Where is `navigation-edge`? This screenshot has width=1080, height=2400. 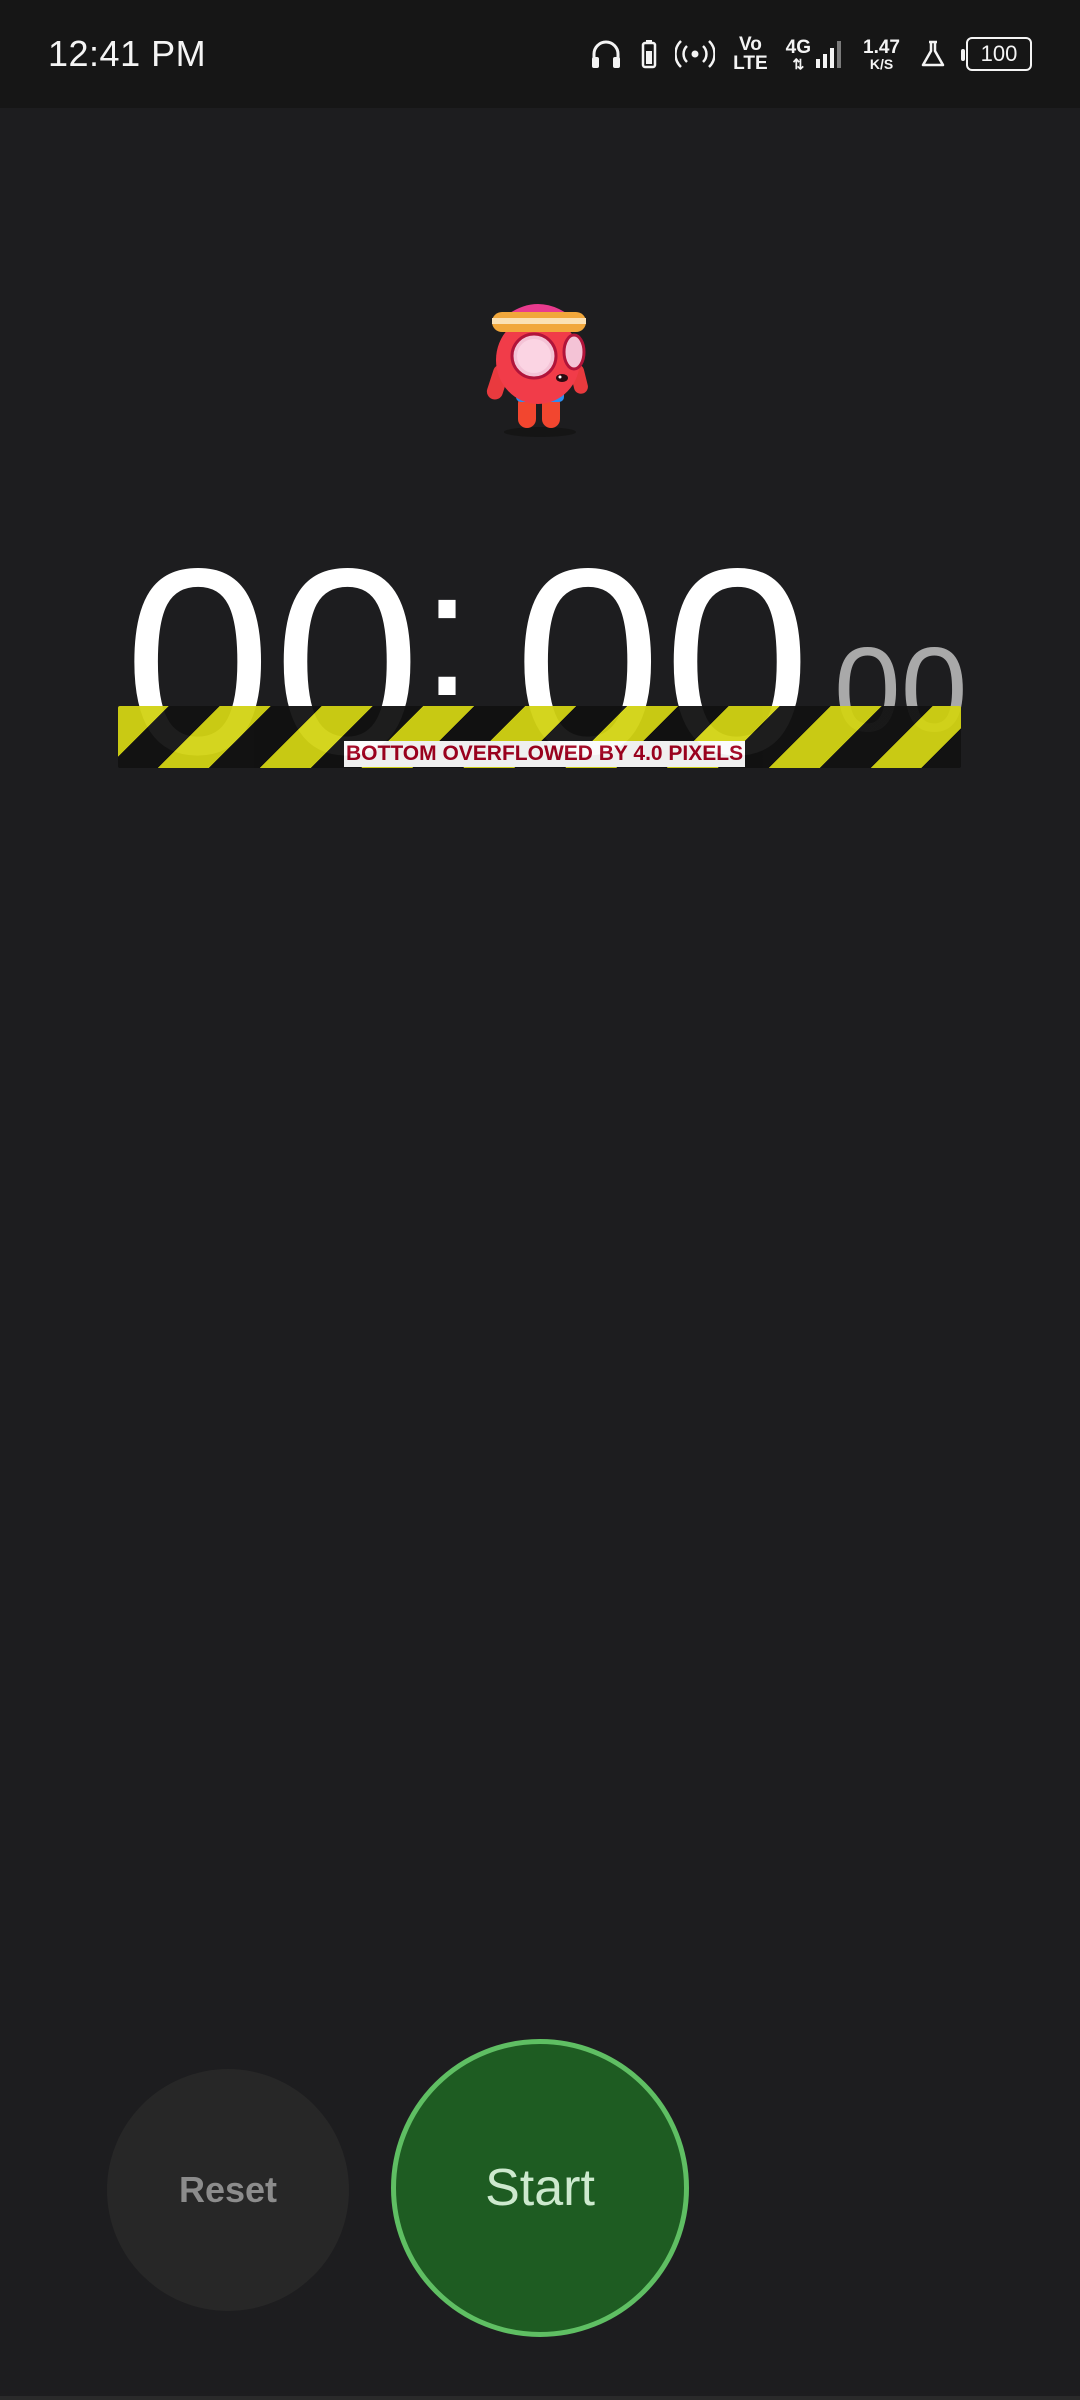 navigation-edge is located at coordinates (540, 2398).